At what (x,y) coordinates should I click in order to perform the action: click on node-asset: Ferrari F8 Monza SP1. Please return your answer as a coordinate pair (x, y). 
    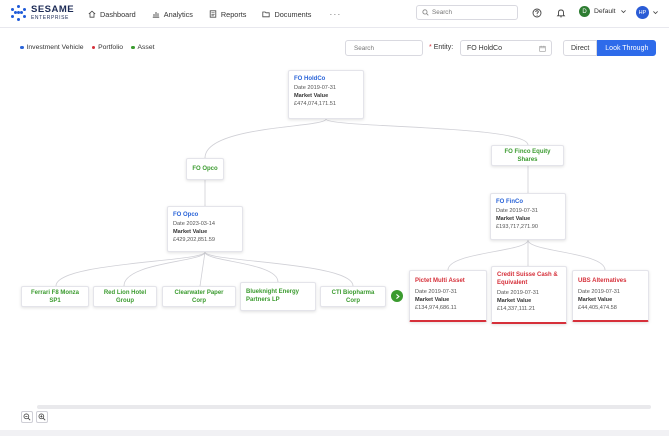
    Looking at the image, I should click on (55, 296).